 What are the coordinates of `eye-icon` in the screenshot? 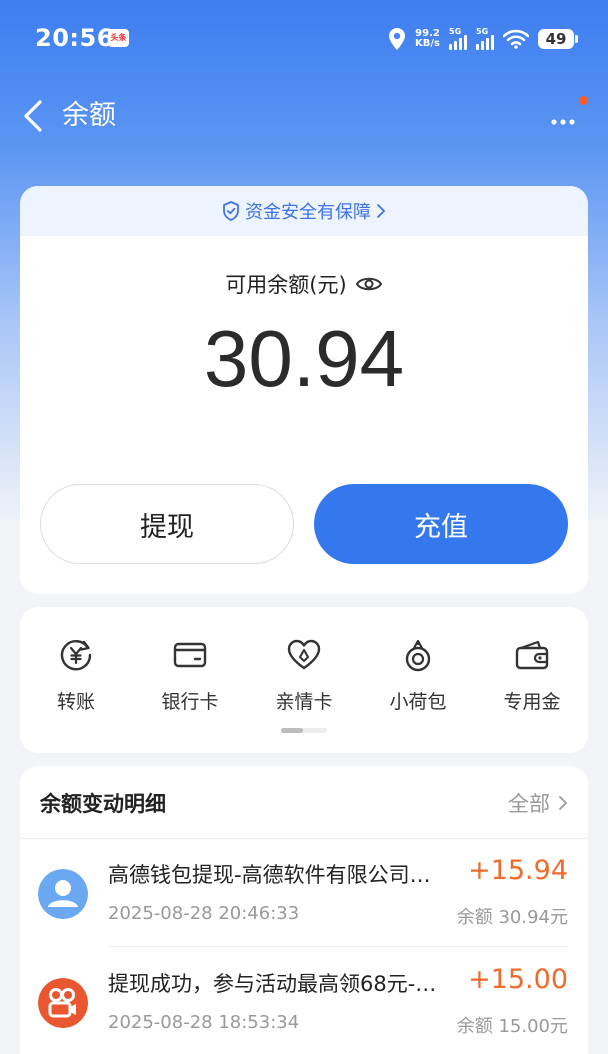 It's located at (369, 284).